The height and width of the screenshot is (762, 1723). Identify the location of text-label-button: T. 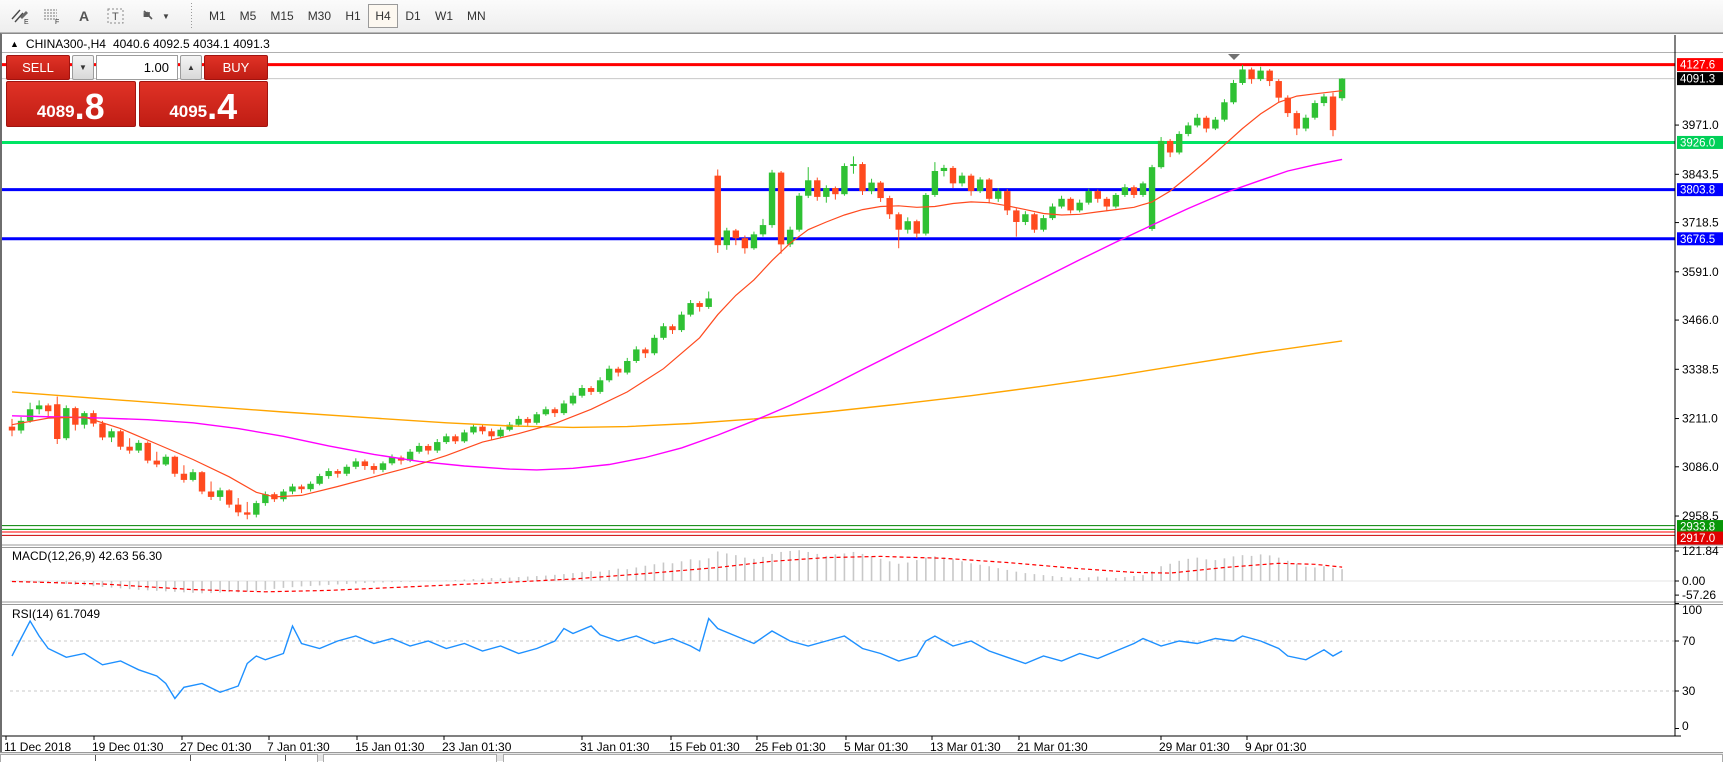
(116, 16).